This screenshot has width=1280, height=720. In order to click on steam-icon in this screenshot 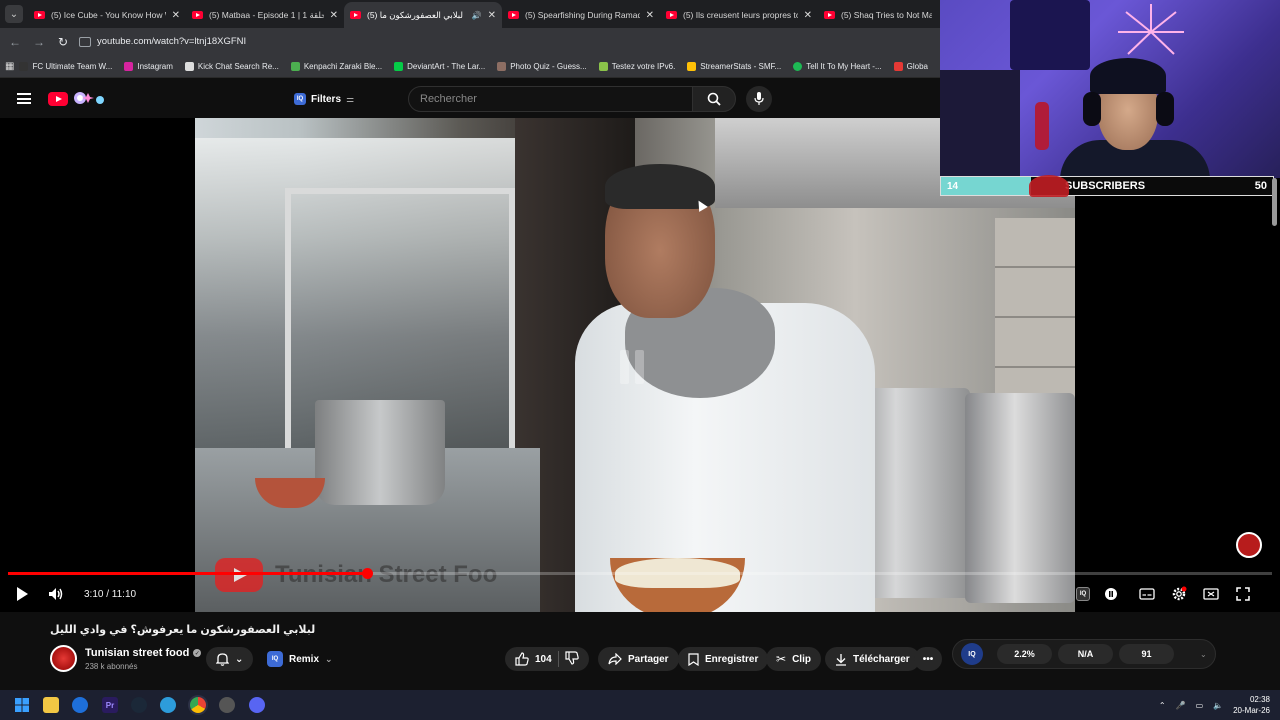, I will do `click(139, 705)`.